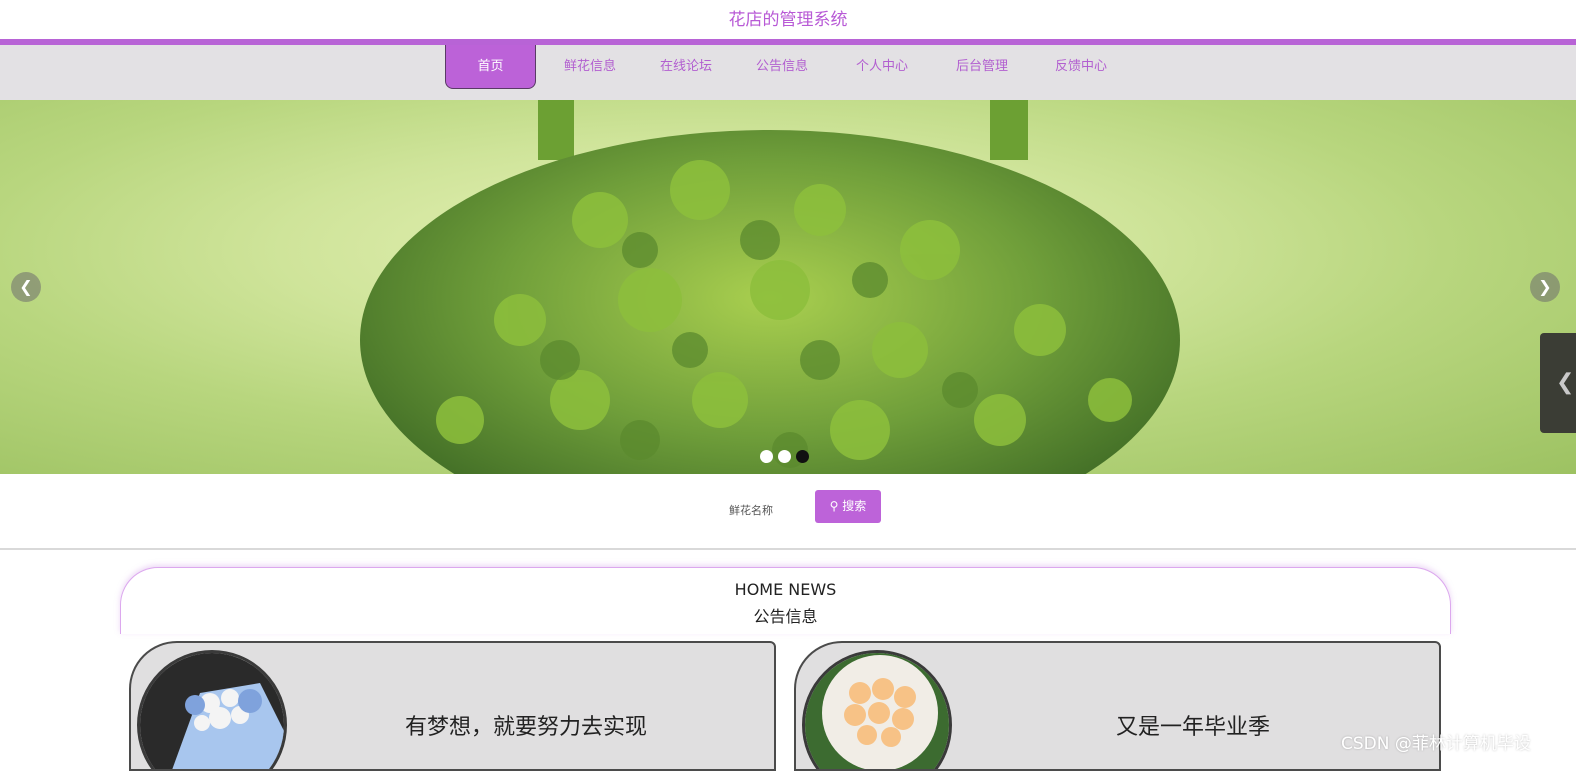 The image size is (1576, 771). I want to click on news-card: 有梦想，就要努力去实现, so click(452, 706).